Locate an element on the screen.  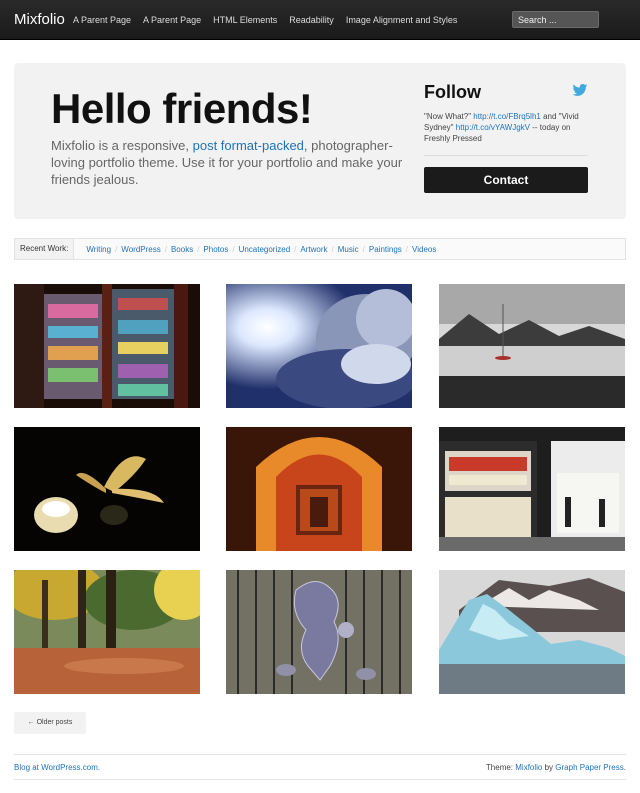
caffe-storefront-image is located at coordinates (532, 489).